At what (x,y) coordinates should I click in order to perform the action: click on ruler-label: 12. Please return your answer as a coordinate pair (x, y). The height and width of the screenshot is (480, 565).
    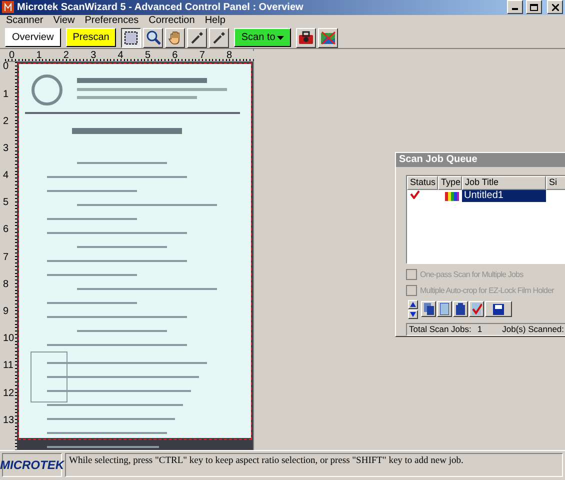
    Looking at the image, I should click on (9, 394).